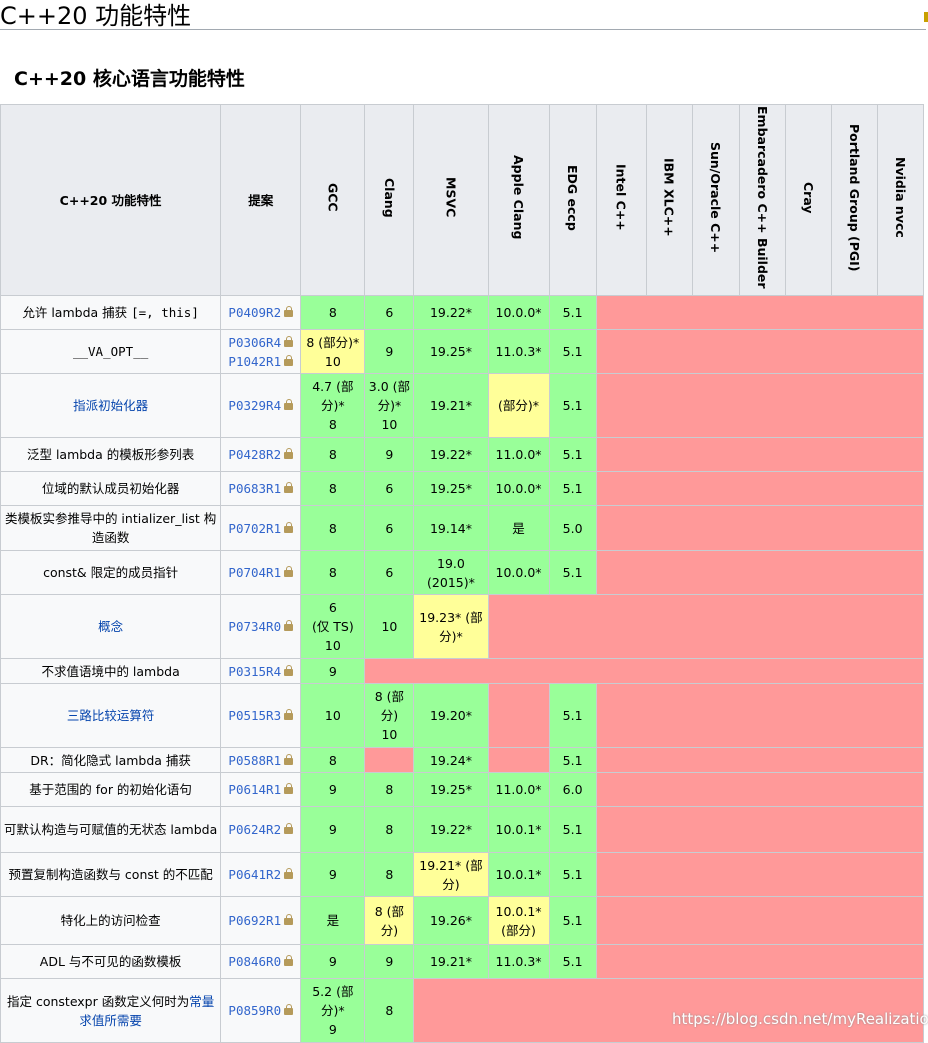 This screenshot has width=928, height=1043. What do you see at coordinates (254, 715) in the screenshot?
I see `paper-link: P0515R3` at bounding box center [254, 715].